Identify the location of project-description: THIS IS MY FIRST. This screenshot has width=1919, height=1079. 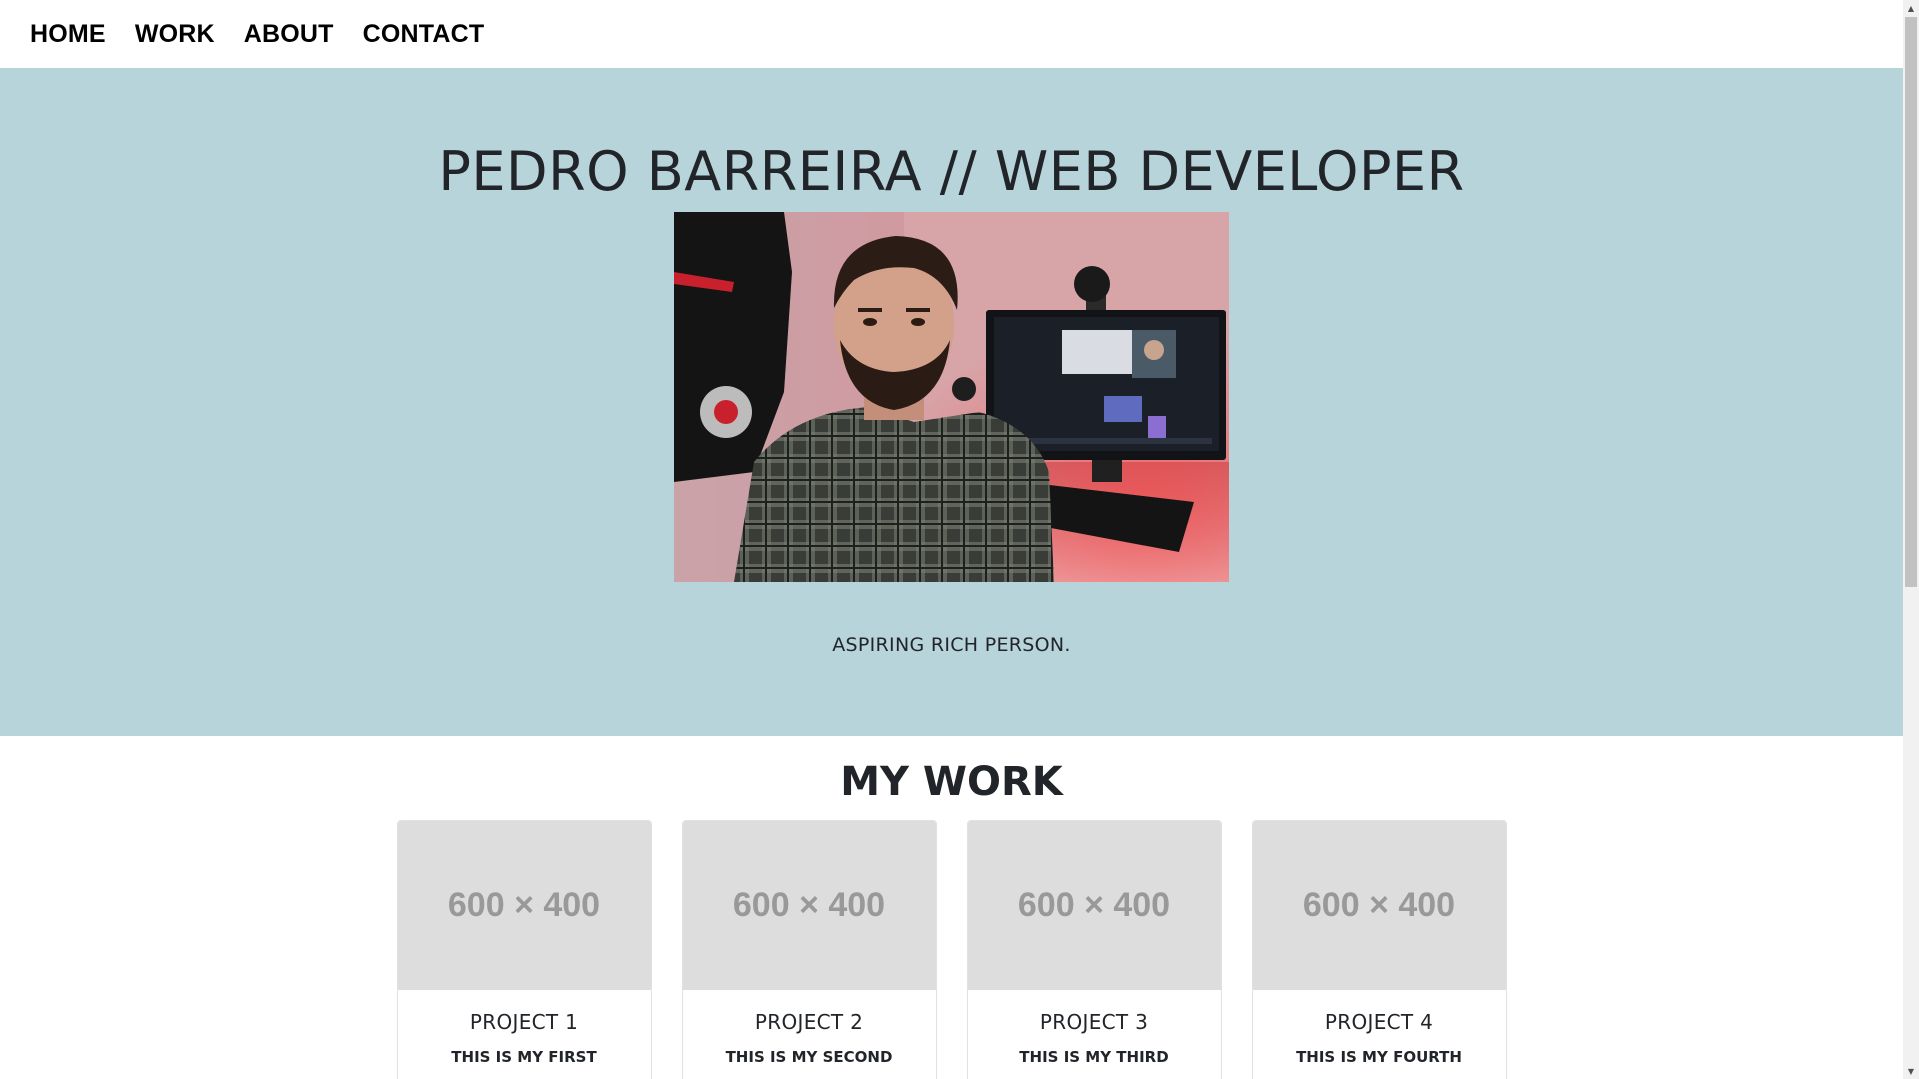
(524, 1057).